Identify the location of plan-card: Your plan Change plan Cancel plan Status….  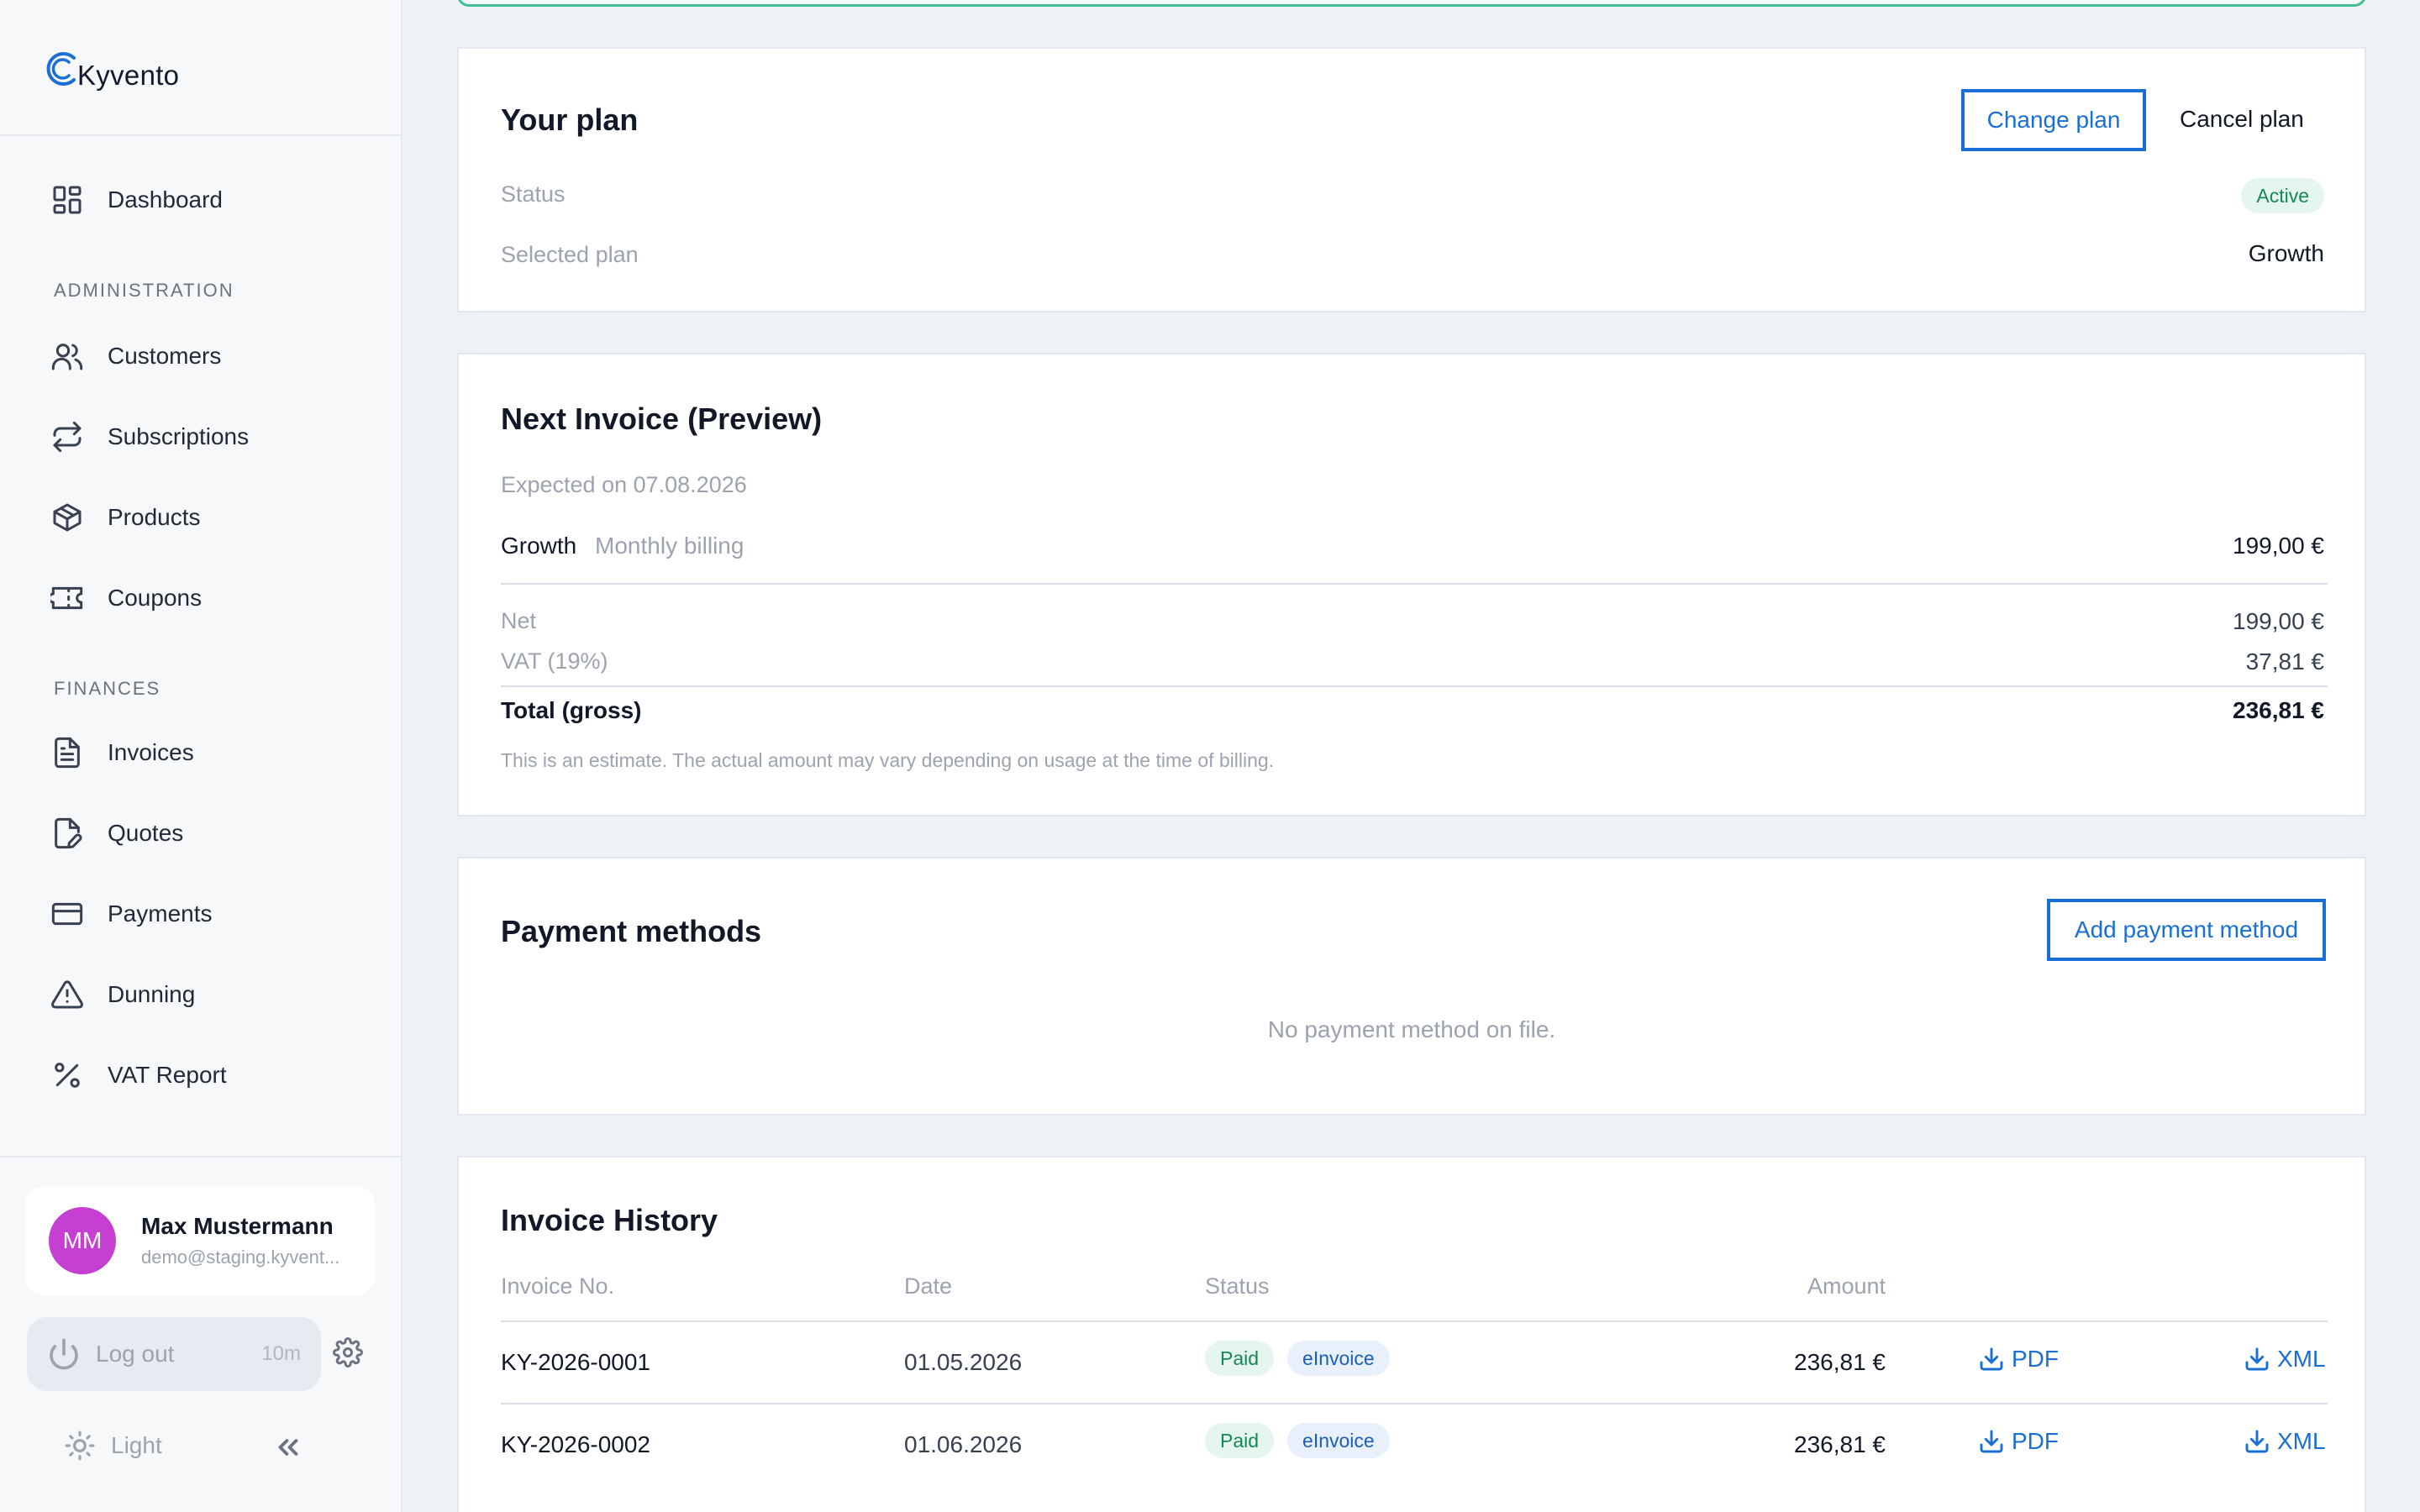
(1411, 179).